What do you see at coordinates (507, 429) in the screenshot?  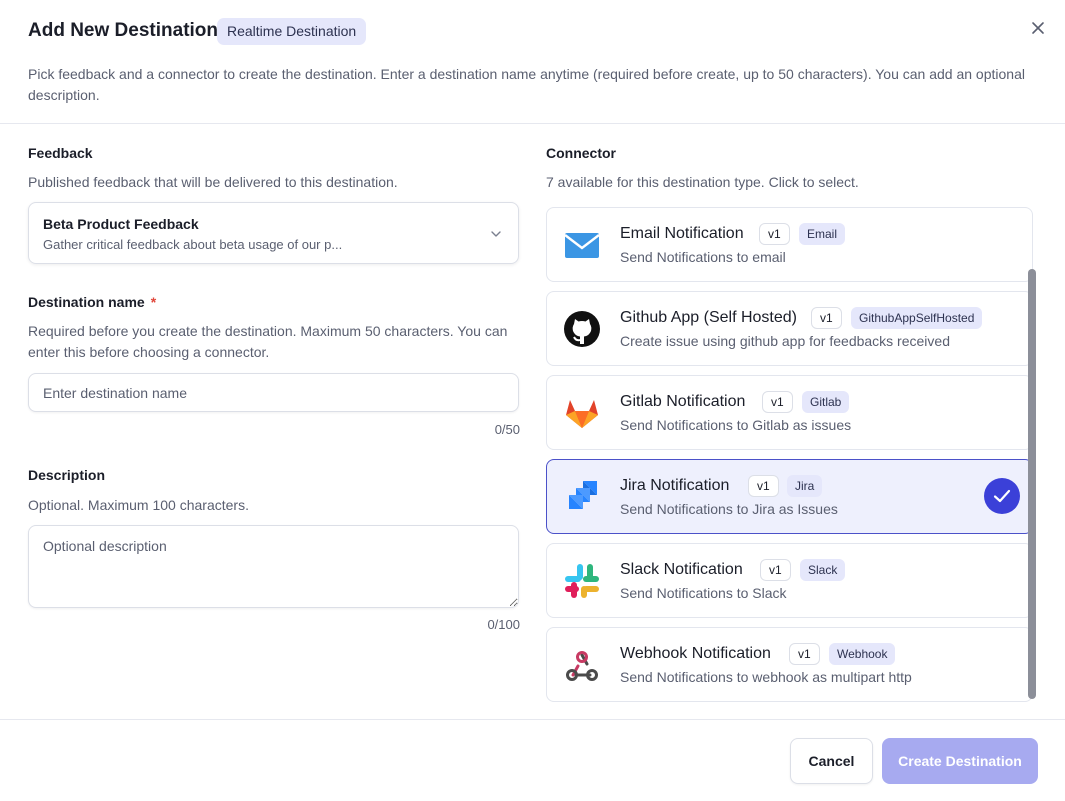 I see `destination-name-counter: 0/50` at bounding box center [507, 429].